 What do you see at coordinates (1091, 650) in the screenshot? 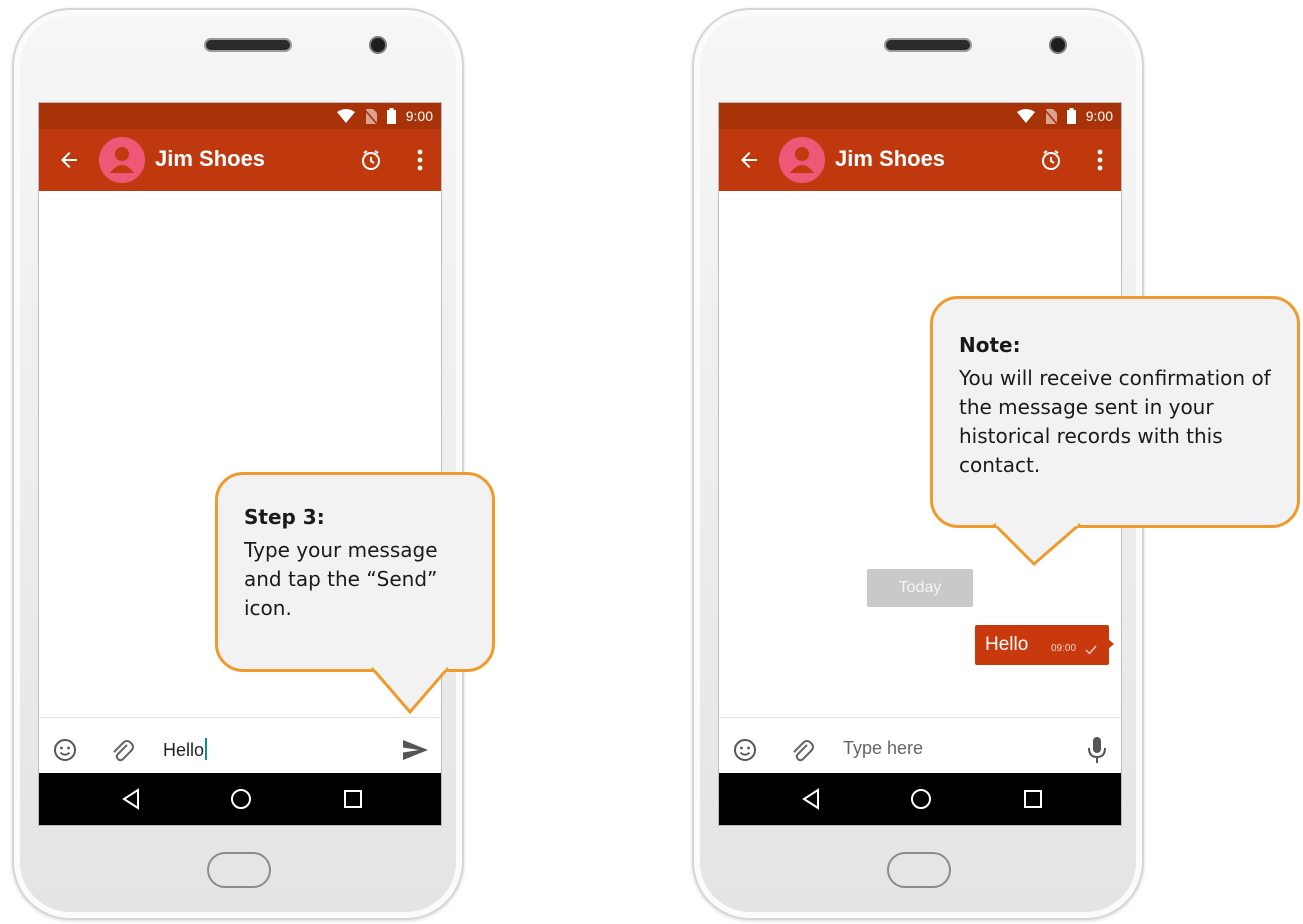
I see `check-icon` at bounding box center [1091, 650].